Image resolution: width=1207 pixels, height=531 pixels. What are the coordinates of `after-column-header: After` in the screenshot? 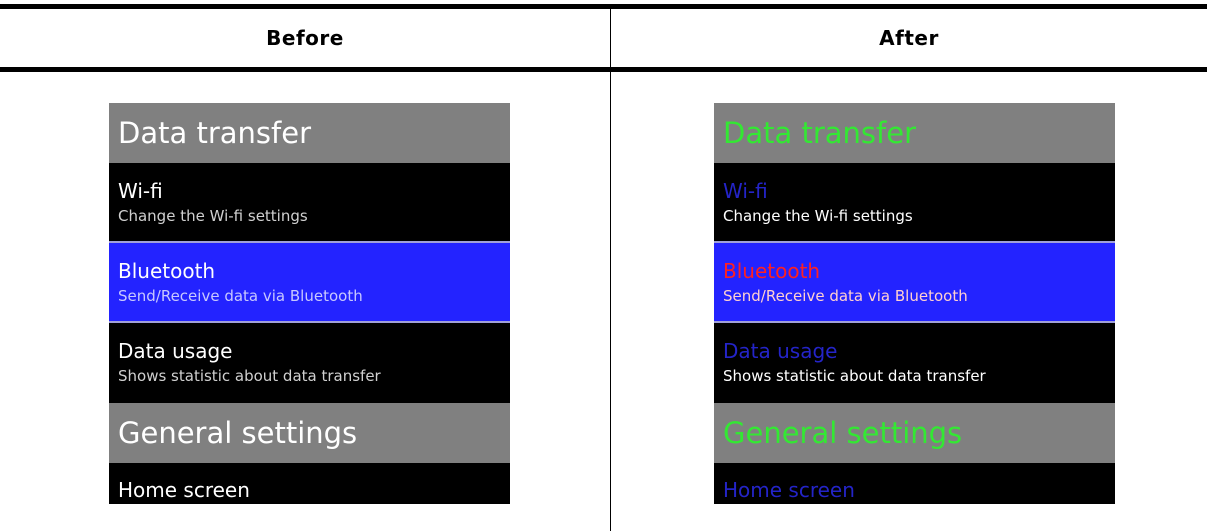 It's located at (909, 38).